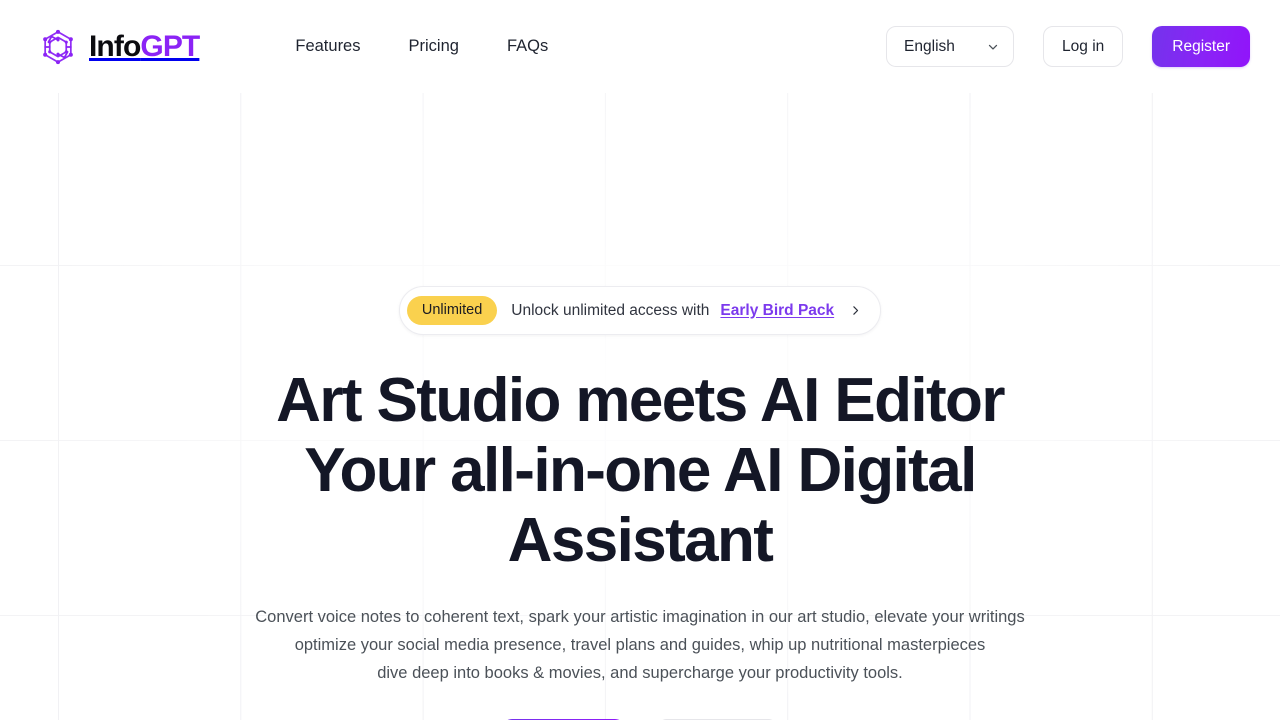 The image size is (1280, 720). I want to click on hero-title-line-3: Assistant, so click(640, 540).